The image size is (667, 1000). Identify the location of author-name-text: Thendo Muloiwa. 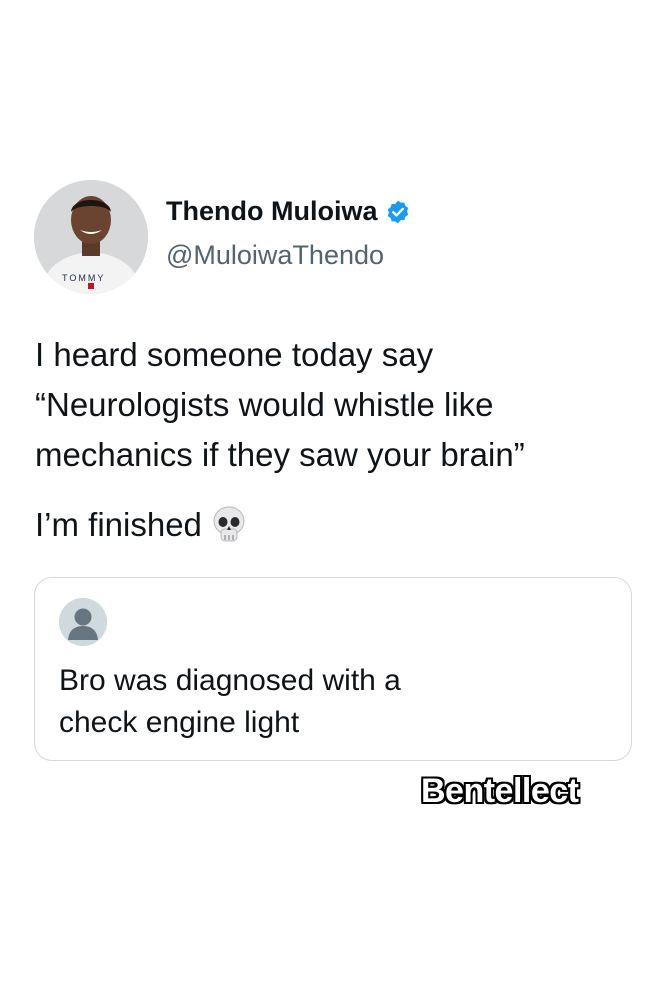
(272, 211).